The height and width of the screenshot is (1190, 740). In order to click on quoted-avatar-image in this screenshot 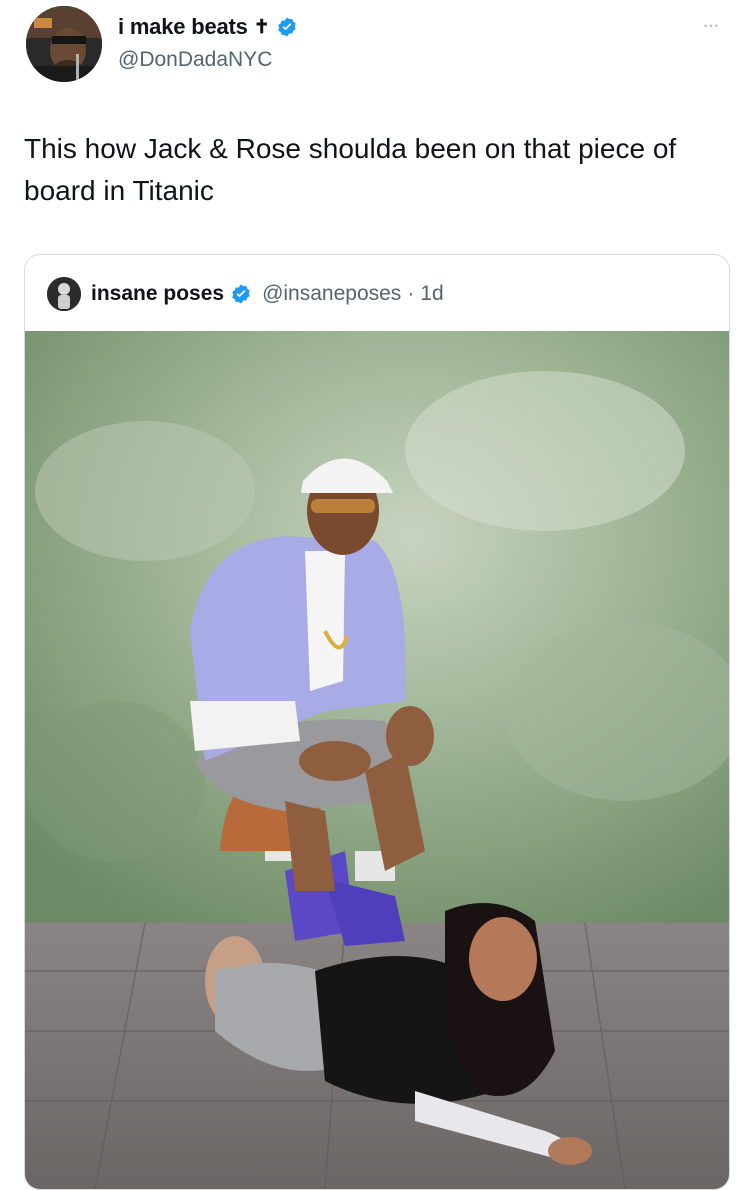, I will do `click(64, 294)`.